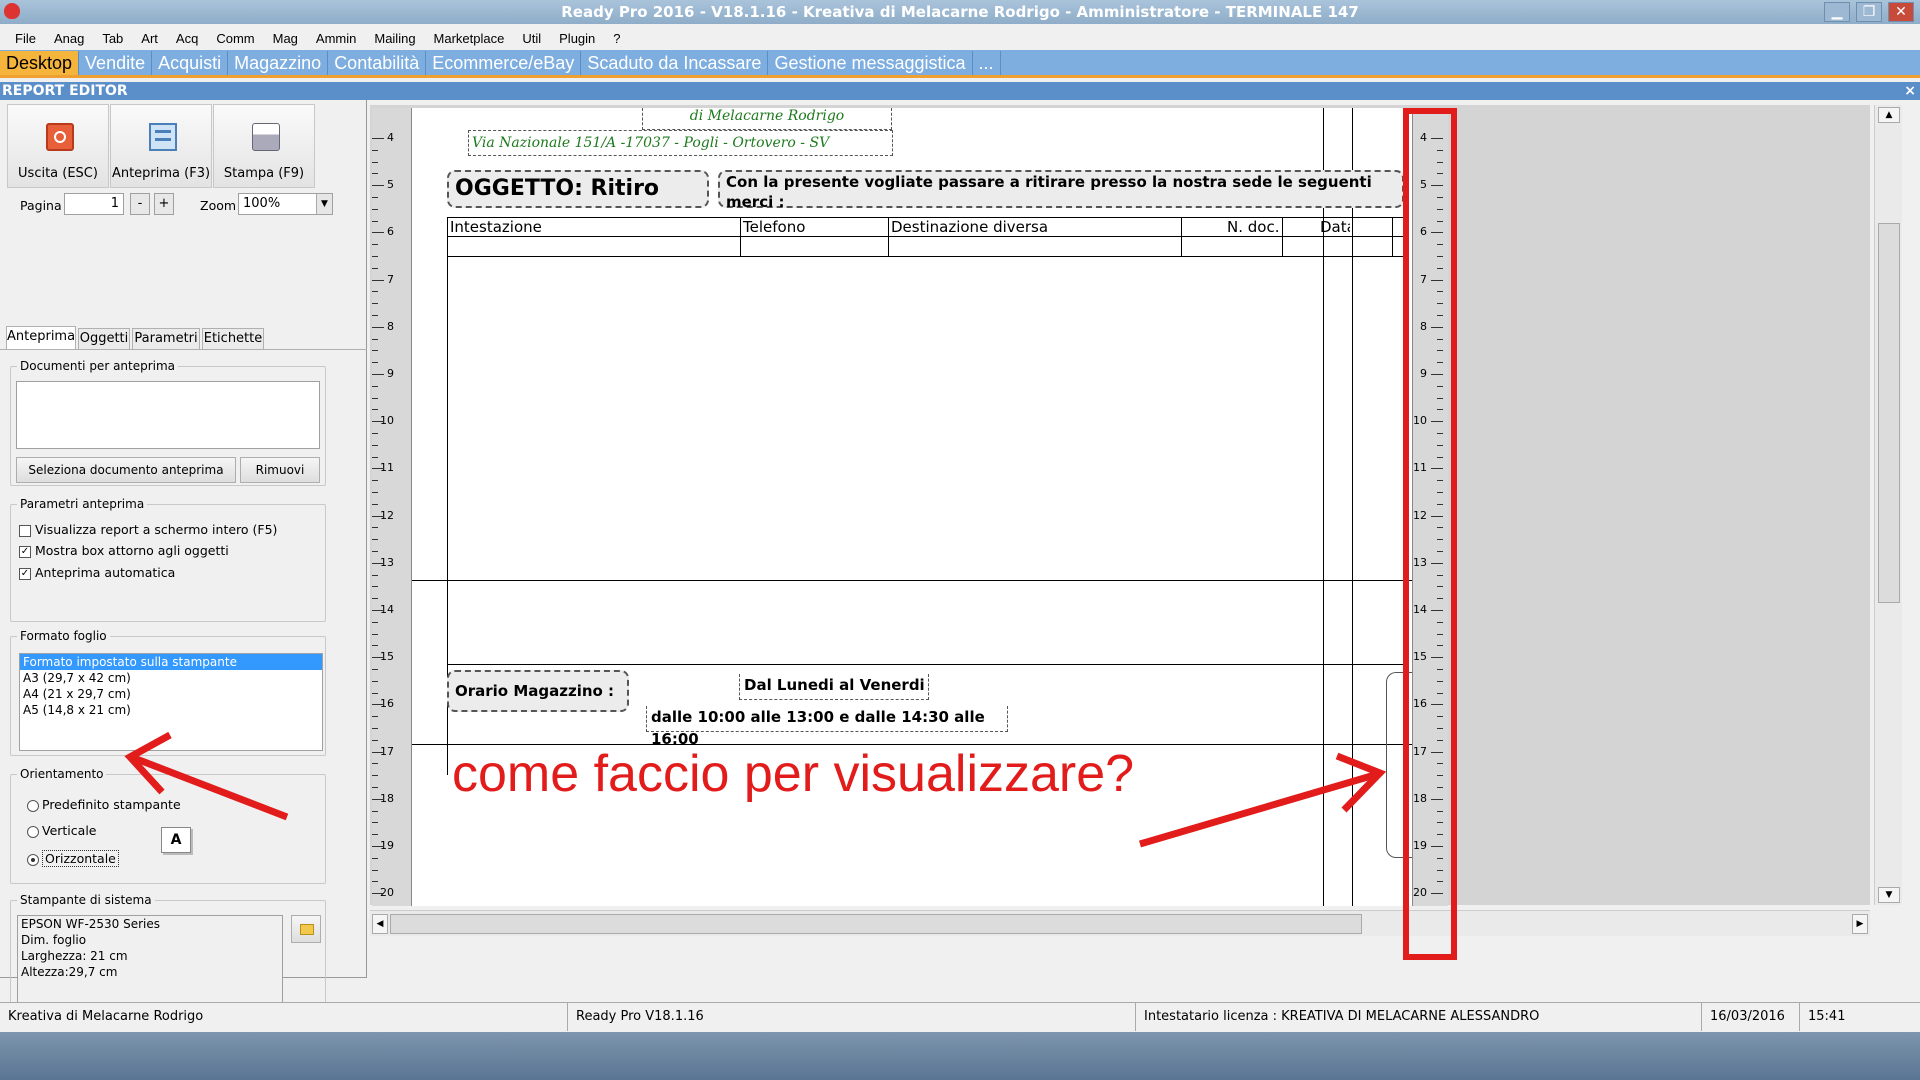  What do you see at coordinates (148, 529) in the screenshot?
I see `opt-fullscreen: Visualizza report a schermo intero (F5)` at bounding box center [148, 529].